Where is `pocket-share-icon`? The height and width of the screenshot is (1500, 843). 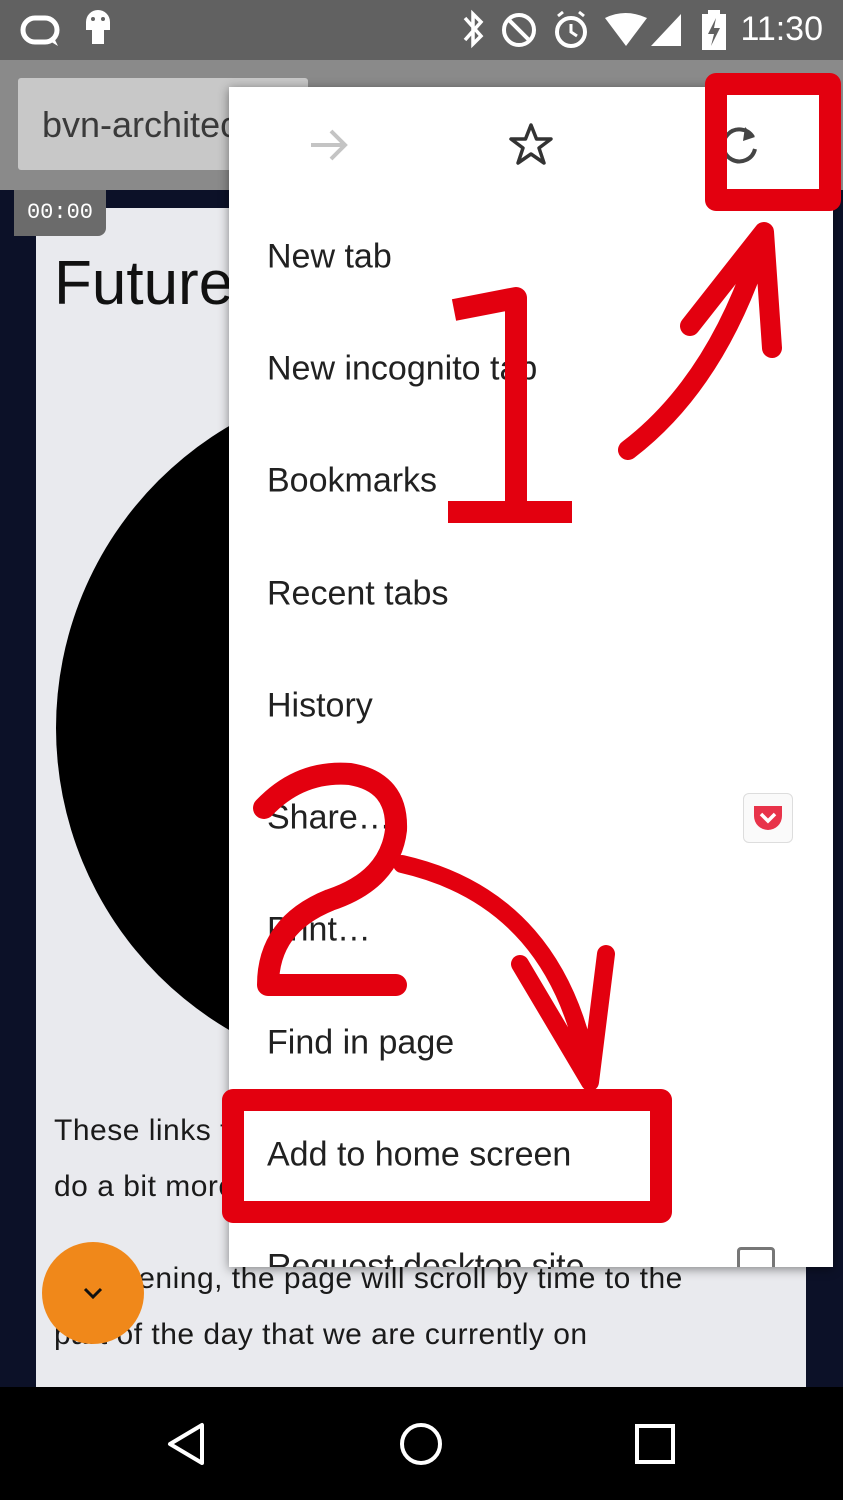
pocket-share-icon is located at coordinates (768, 818).